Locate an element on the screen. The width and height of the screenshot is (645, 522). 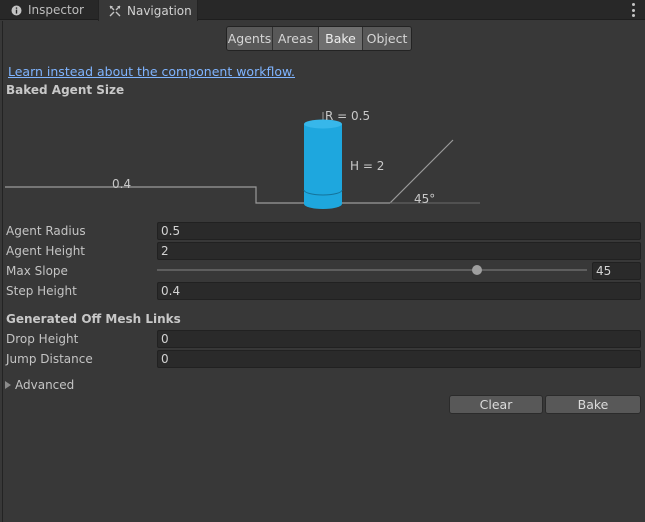
tab-agents: Agents is located at coordinates (250, 38).